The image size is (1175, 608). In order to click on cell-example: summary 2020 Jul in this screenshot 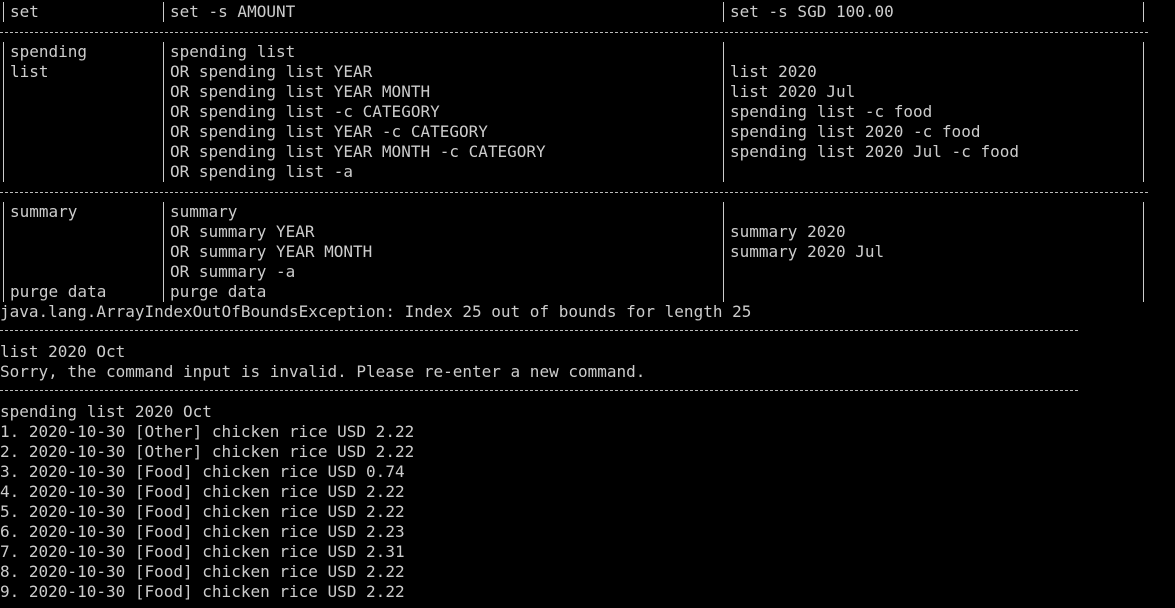, I will do `click(807, 251)`.